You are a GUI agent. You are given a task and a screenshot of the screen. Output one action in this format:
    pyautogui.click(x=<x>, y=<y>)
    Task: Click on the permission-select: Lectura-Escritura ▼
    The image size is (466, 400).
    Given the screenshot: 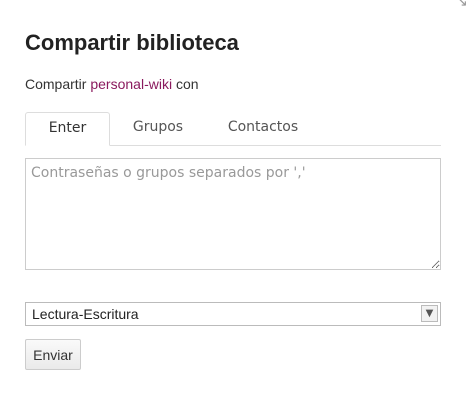 What is the action you would take?
    pyautogui.click(x=233, y=314)
    